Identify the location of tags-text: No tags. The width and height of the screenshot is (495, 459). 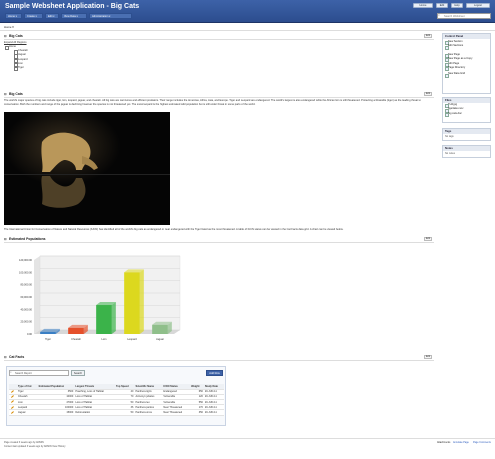
(449, 136).